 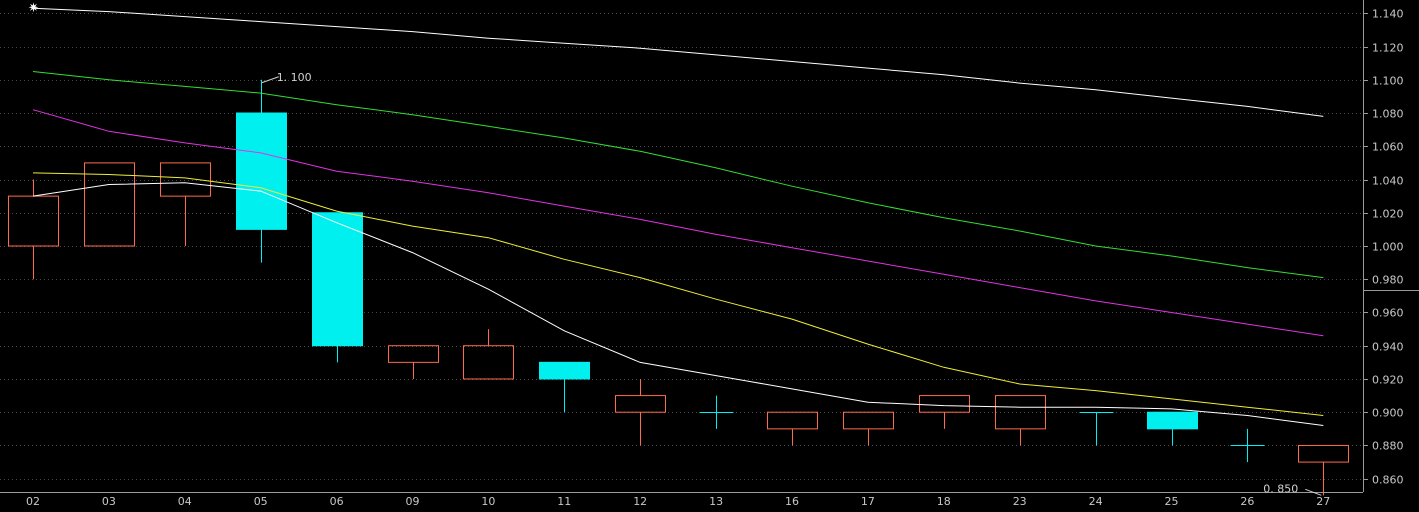 I want to click on x-tick-label: 27, so click(x=1323, y=501).